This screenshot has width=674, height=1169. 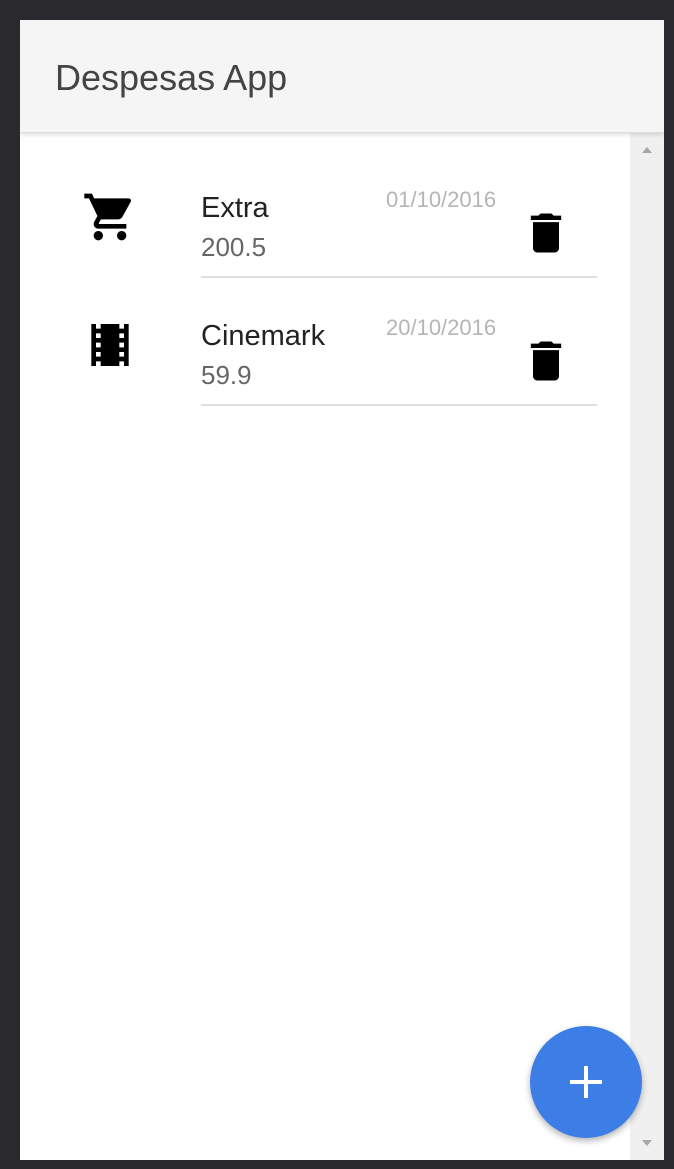 I want to click on scrollbar, so click(x=647, y=646).